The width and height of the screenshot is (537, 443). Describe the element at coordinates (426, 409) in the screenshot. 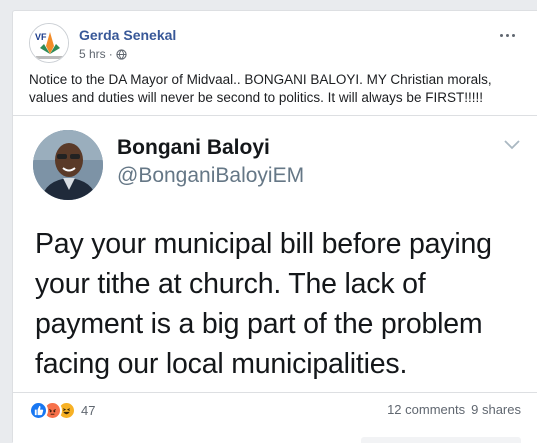

I see `comments-count-link: 12 comments` at that location.